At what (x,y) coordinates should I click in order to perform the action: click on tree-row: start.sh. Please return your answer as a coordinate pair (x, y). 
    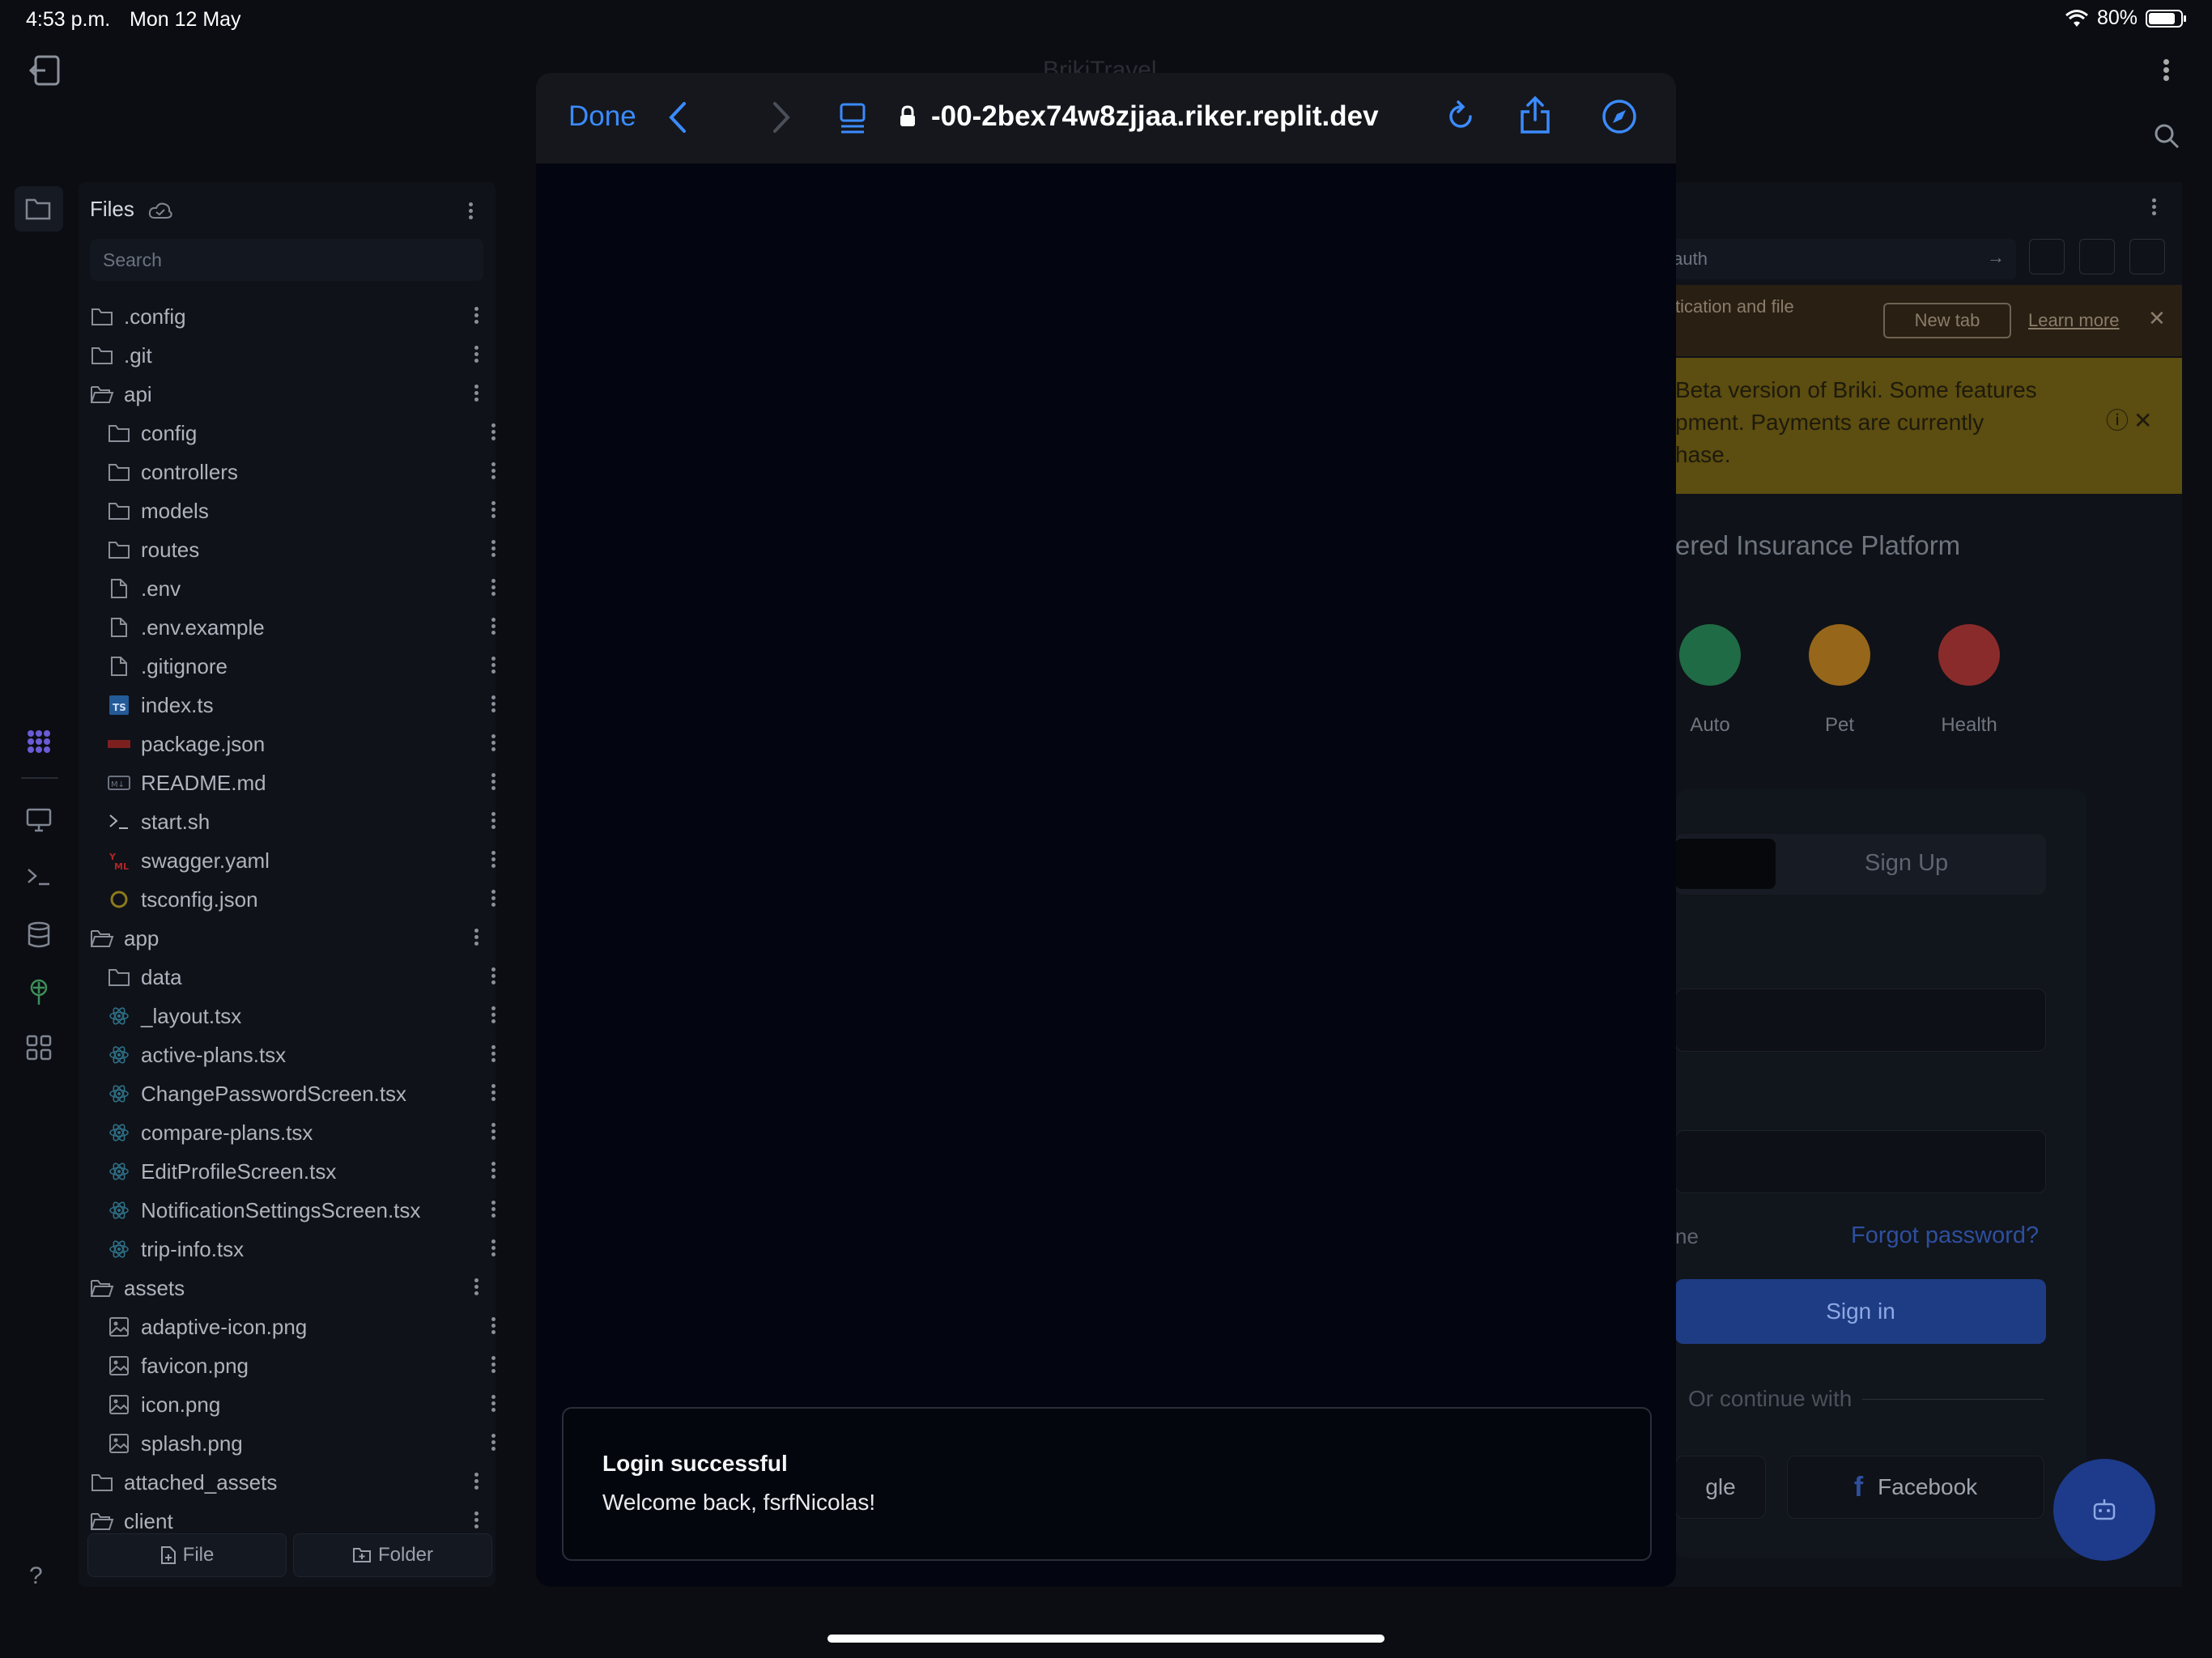
    Looking at the image, I should click on (301, 821).